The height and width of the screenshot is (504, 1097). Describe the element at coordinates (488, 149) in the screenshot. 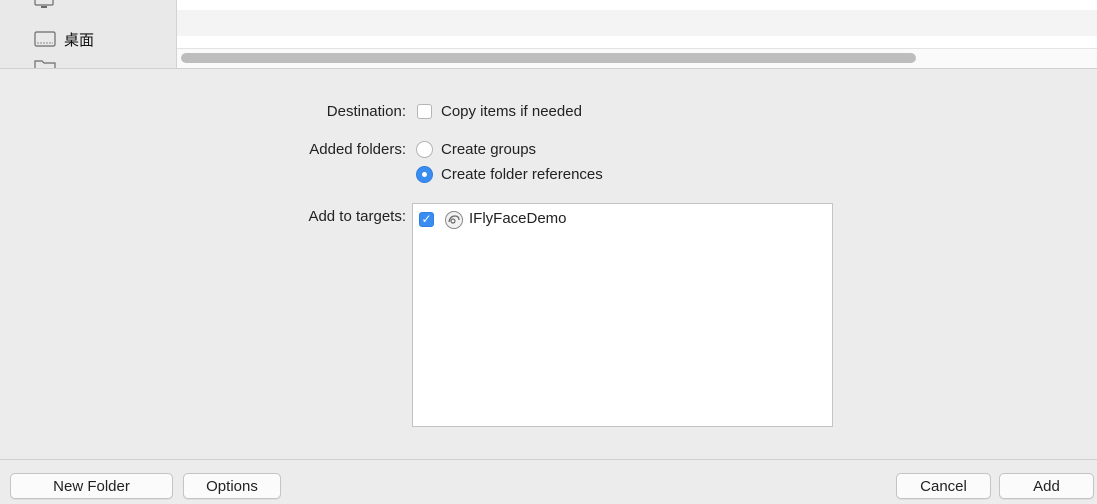

I see `create-groups-label: Create groups` at that location.